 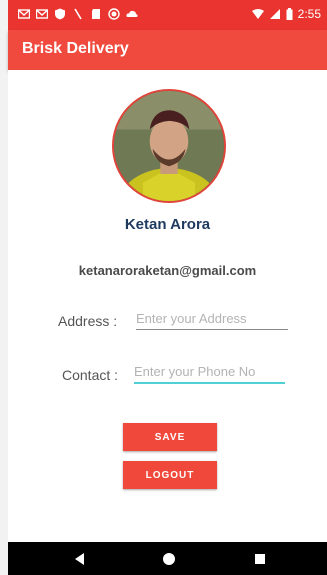 I want to click on sd-card-icon, so click(x=96, y=14).